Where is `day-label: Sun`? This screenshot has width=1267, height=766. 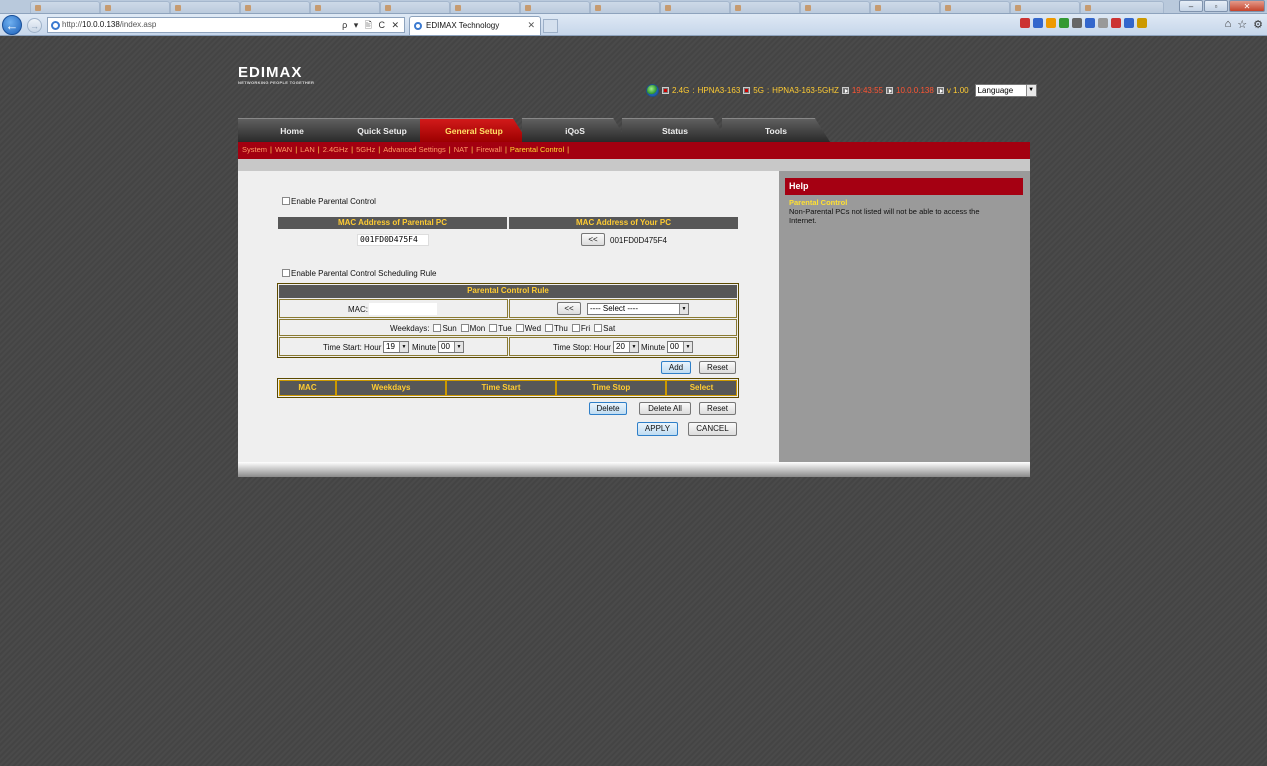
day-label: Sun is located at coordinates (449, 328).